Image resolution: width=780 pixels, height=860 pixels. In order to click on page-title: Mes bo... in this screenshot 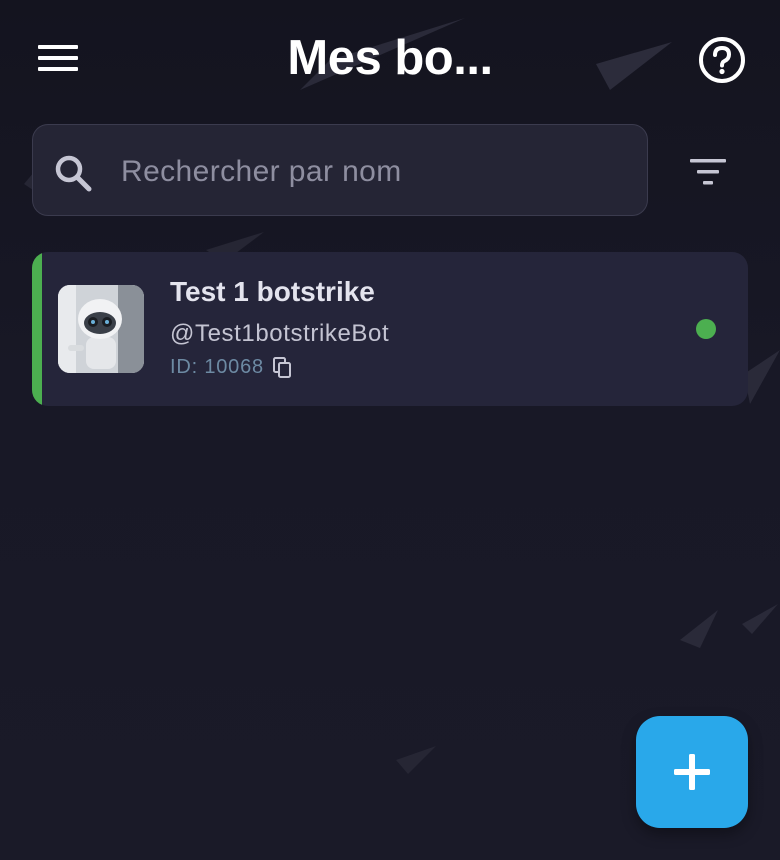, I will do `click(390, 58)`.